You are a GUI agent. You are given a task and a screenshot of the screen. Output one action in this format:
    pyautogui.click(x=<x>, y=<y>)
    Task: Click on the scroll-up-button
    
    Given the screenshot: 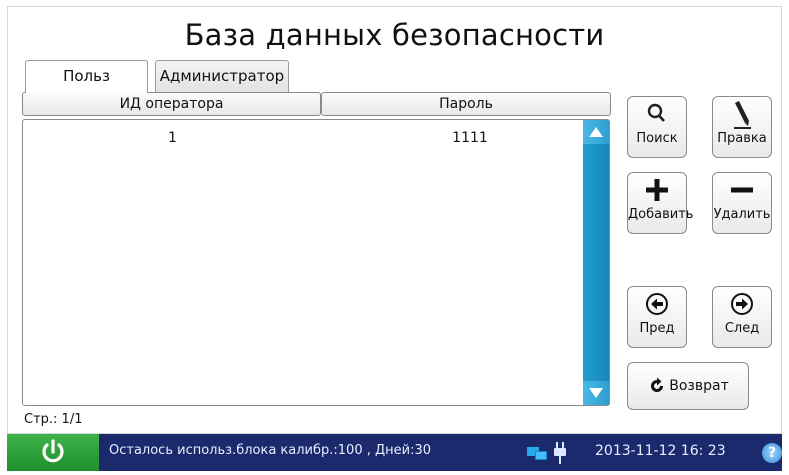 What is the action you would take?
    pyautogui.click(x=596, y=132)
    